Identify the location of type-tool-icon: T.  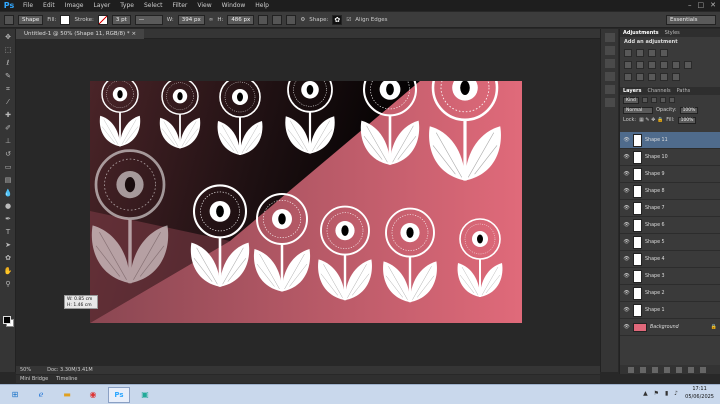
(8, 232).